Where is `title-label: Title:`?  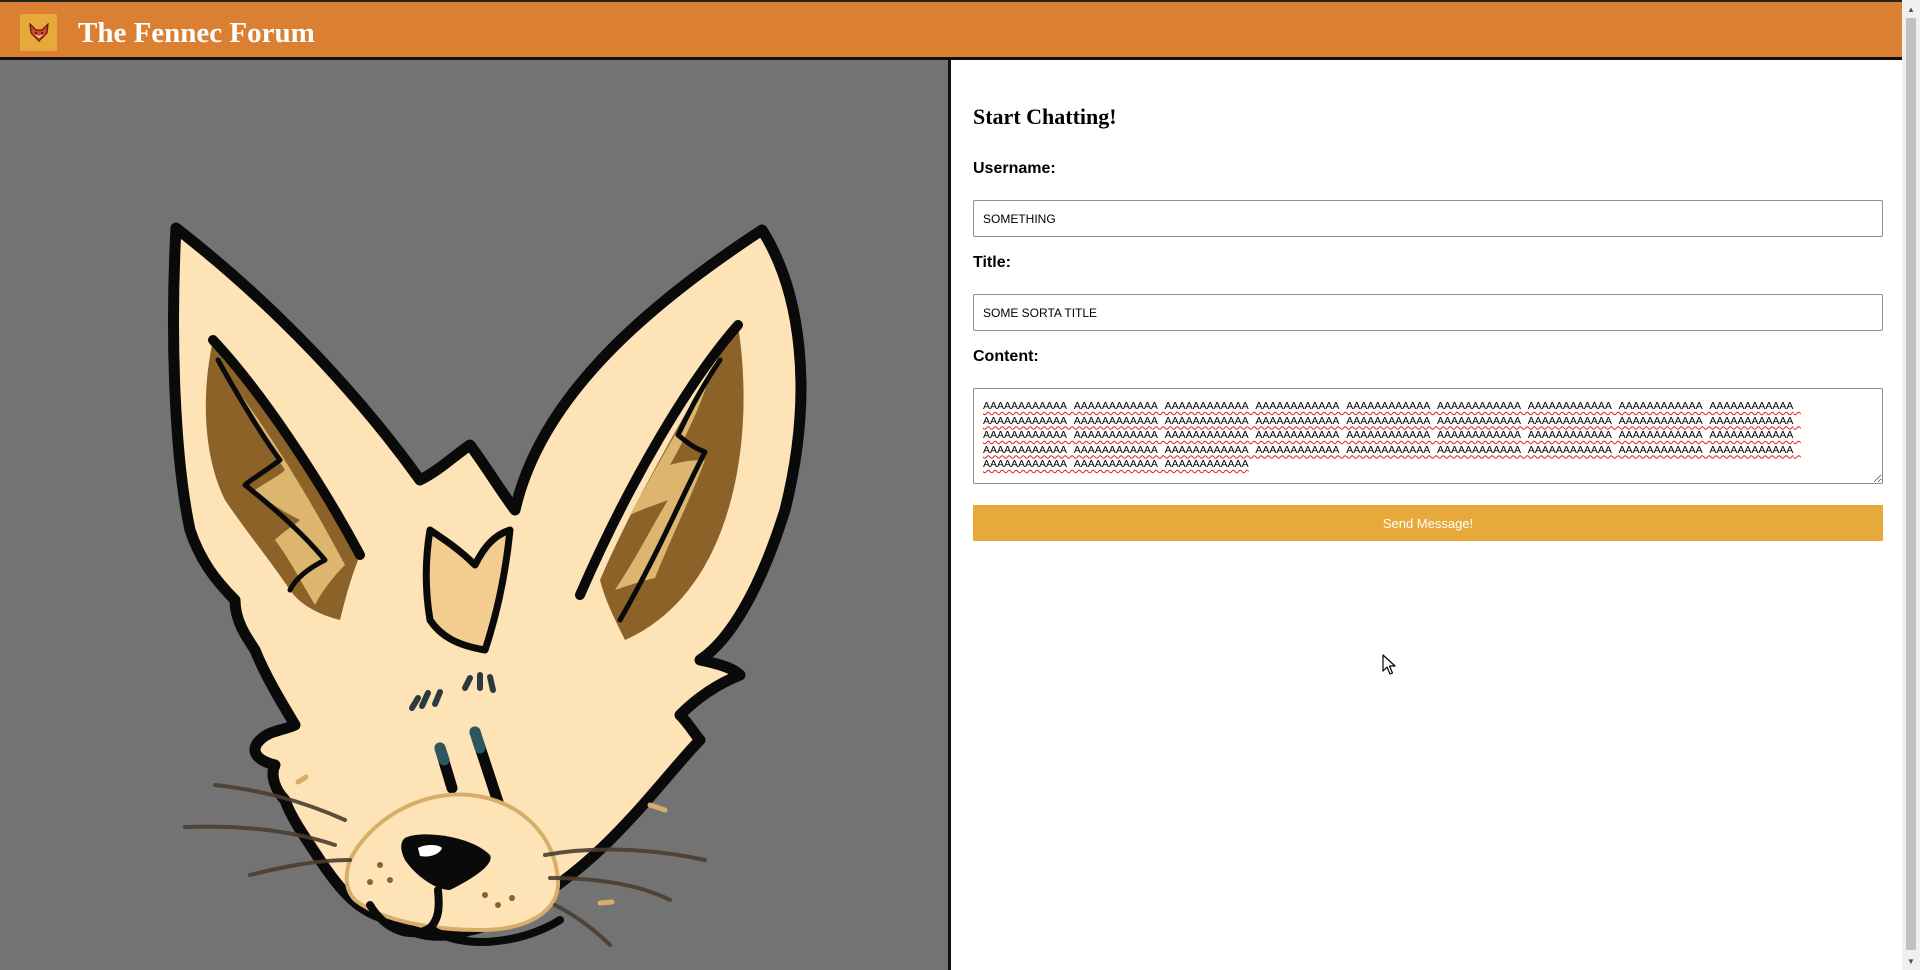 title-label: Title: is located at coordinates (992, 262).